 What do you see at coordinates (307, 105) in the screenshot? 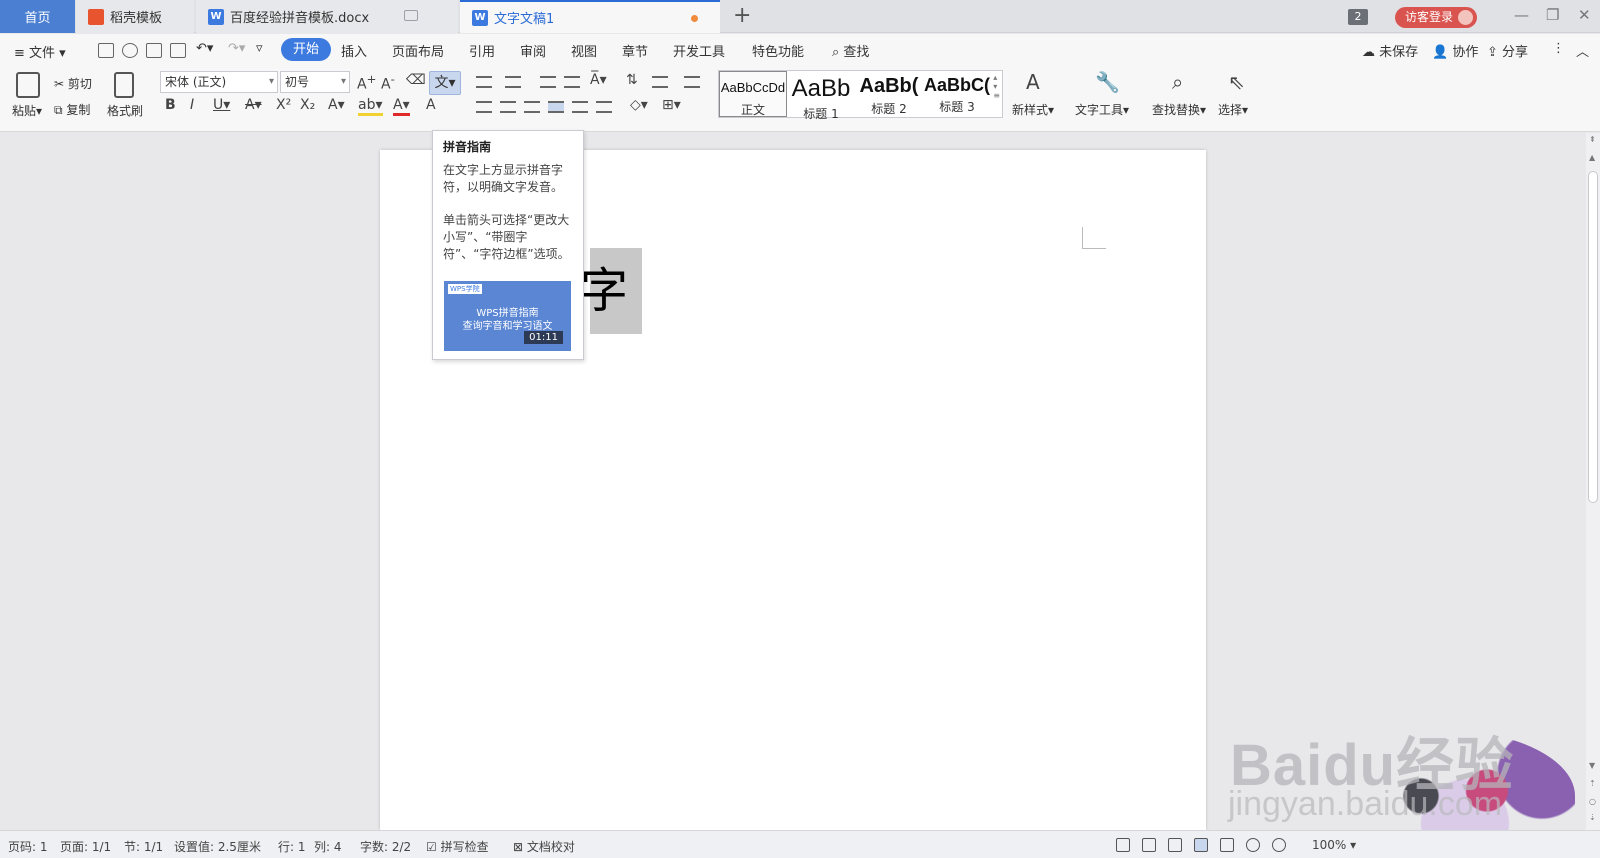
I see `subscript-icon: X₂` at bounding box center [307, 105].